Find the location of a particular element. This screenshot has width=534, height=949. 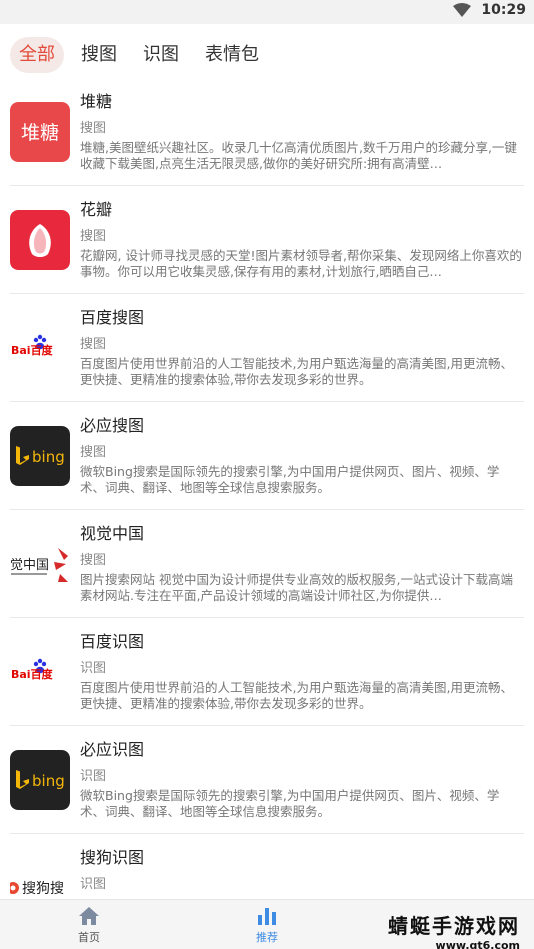

tab-search-image: 搜图 is located at coordinates (99, 55).